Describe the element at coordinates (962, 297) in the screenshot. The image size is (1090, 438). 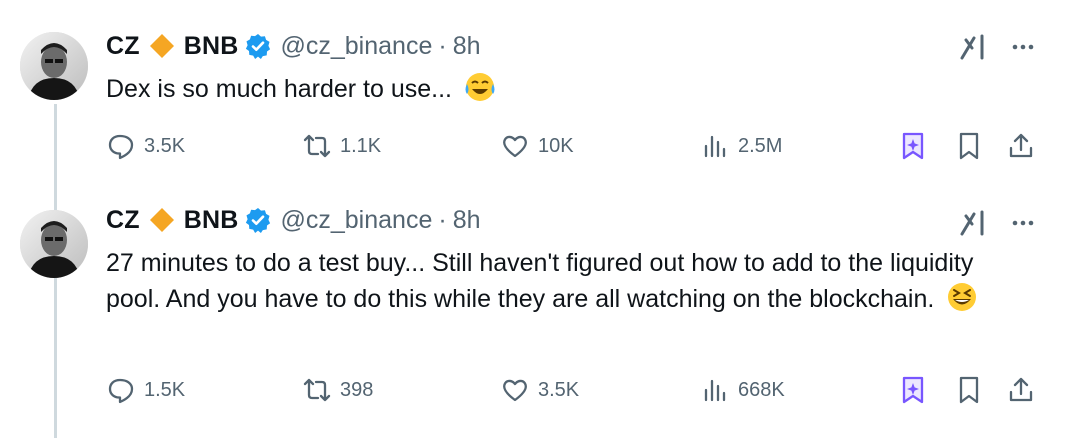
I see `grinning-squinting-face-emoji` at that location.